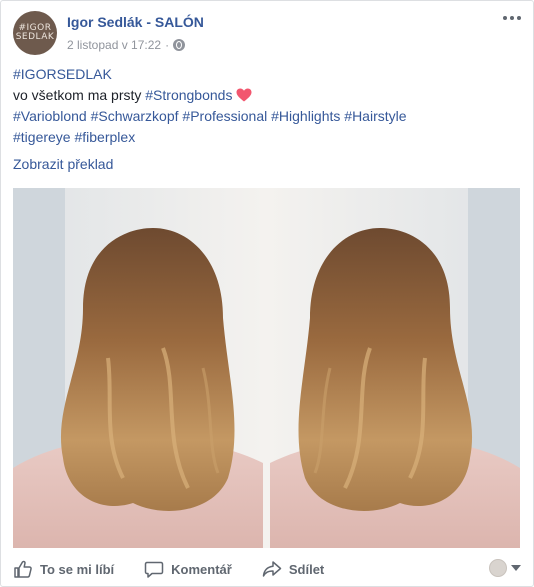 The image size is (534, 587). I want to click on post-meta: 2 listopad v 17:22 ·, so click(126, 45).